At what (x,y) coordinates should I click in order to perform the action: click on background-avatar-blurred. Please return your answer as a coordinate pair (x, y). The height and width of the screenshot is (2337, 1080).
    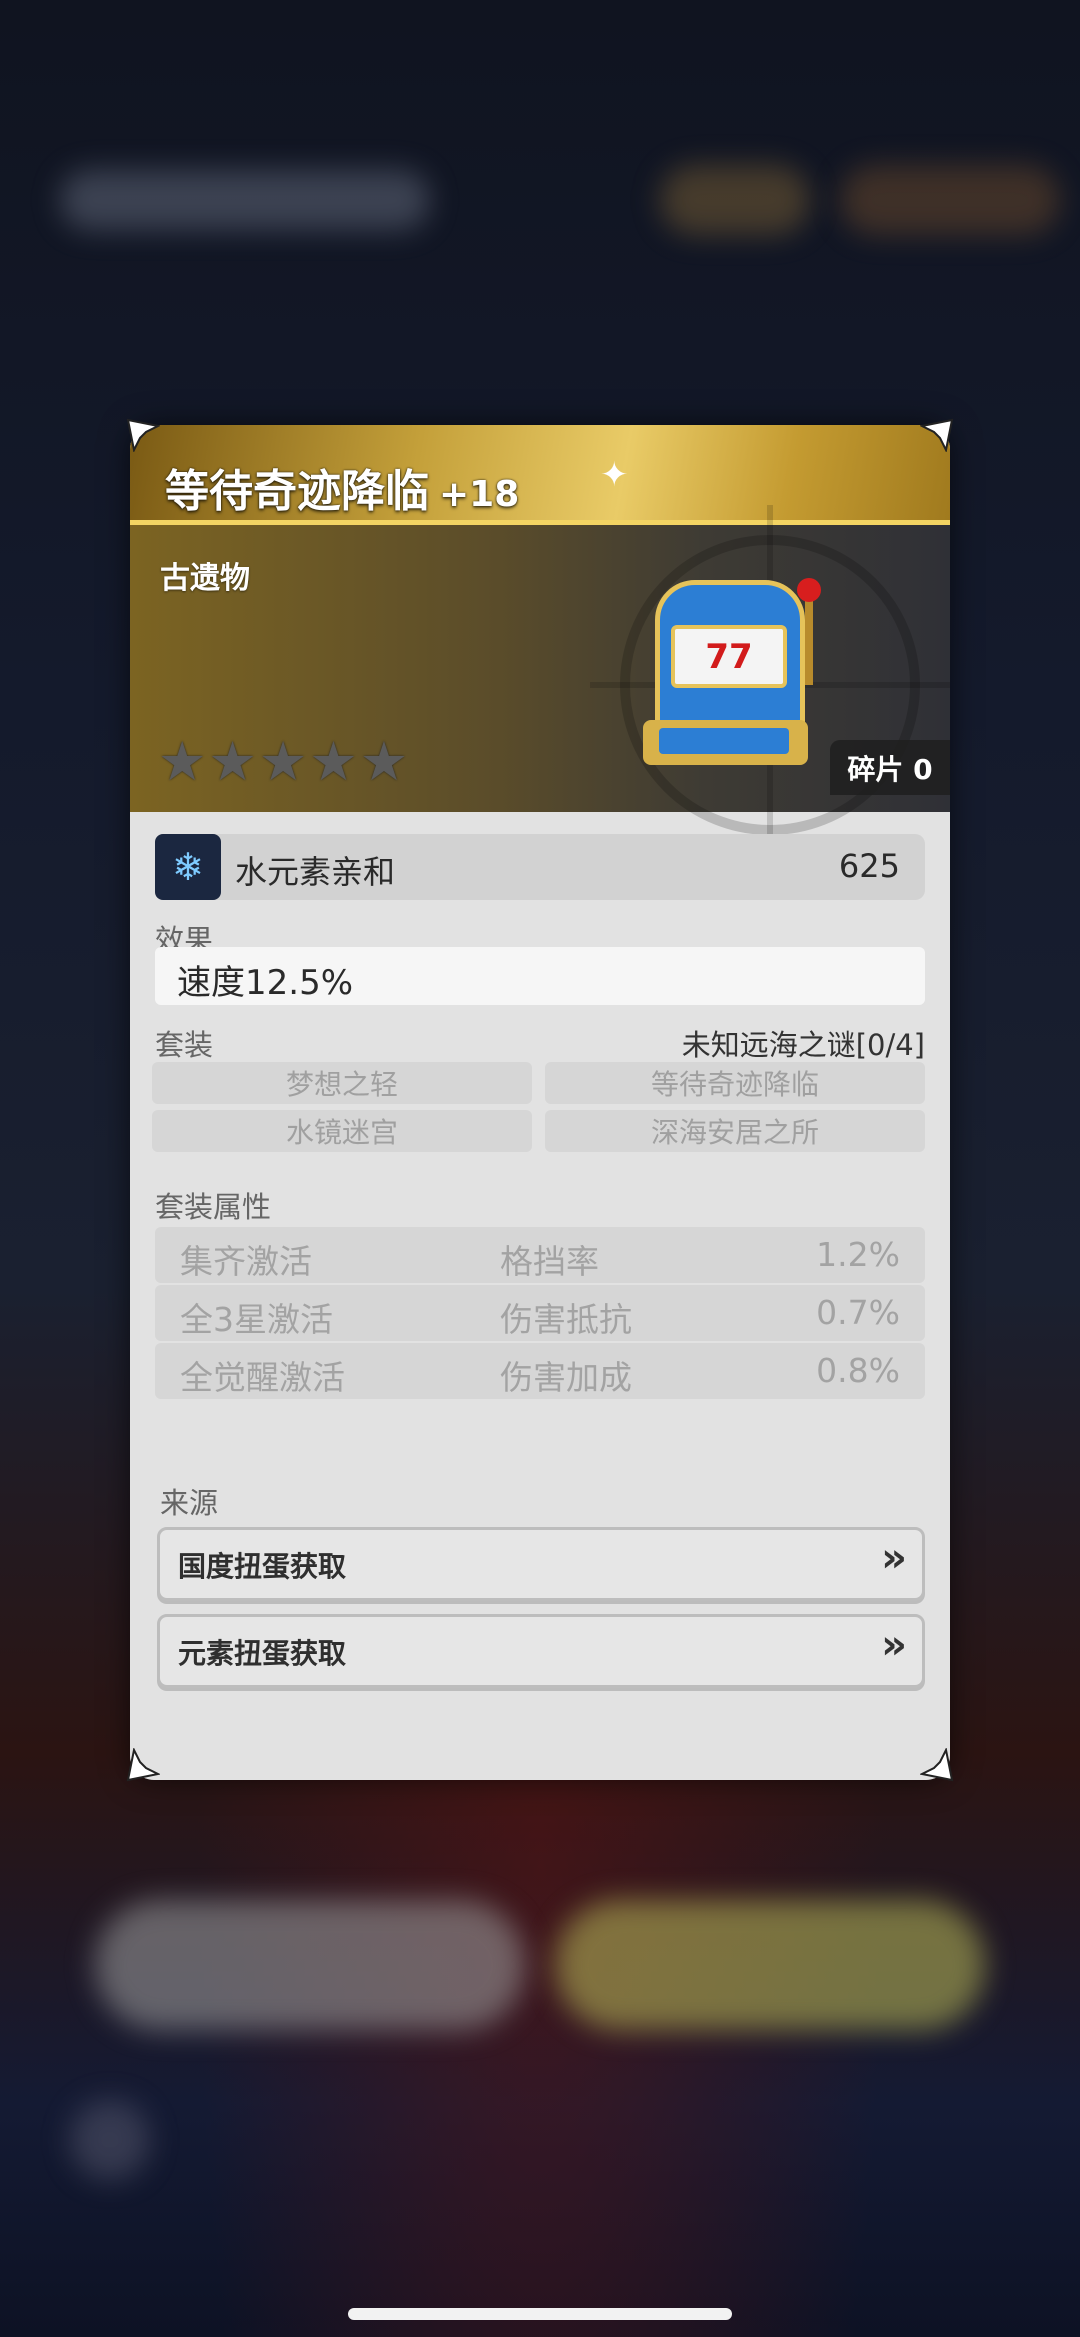
    Looking at the image, I should click on (110, 2140).